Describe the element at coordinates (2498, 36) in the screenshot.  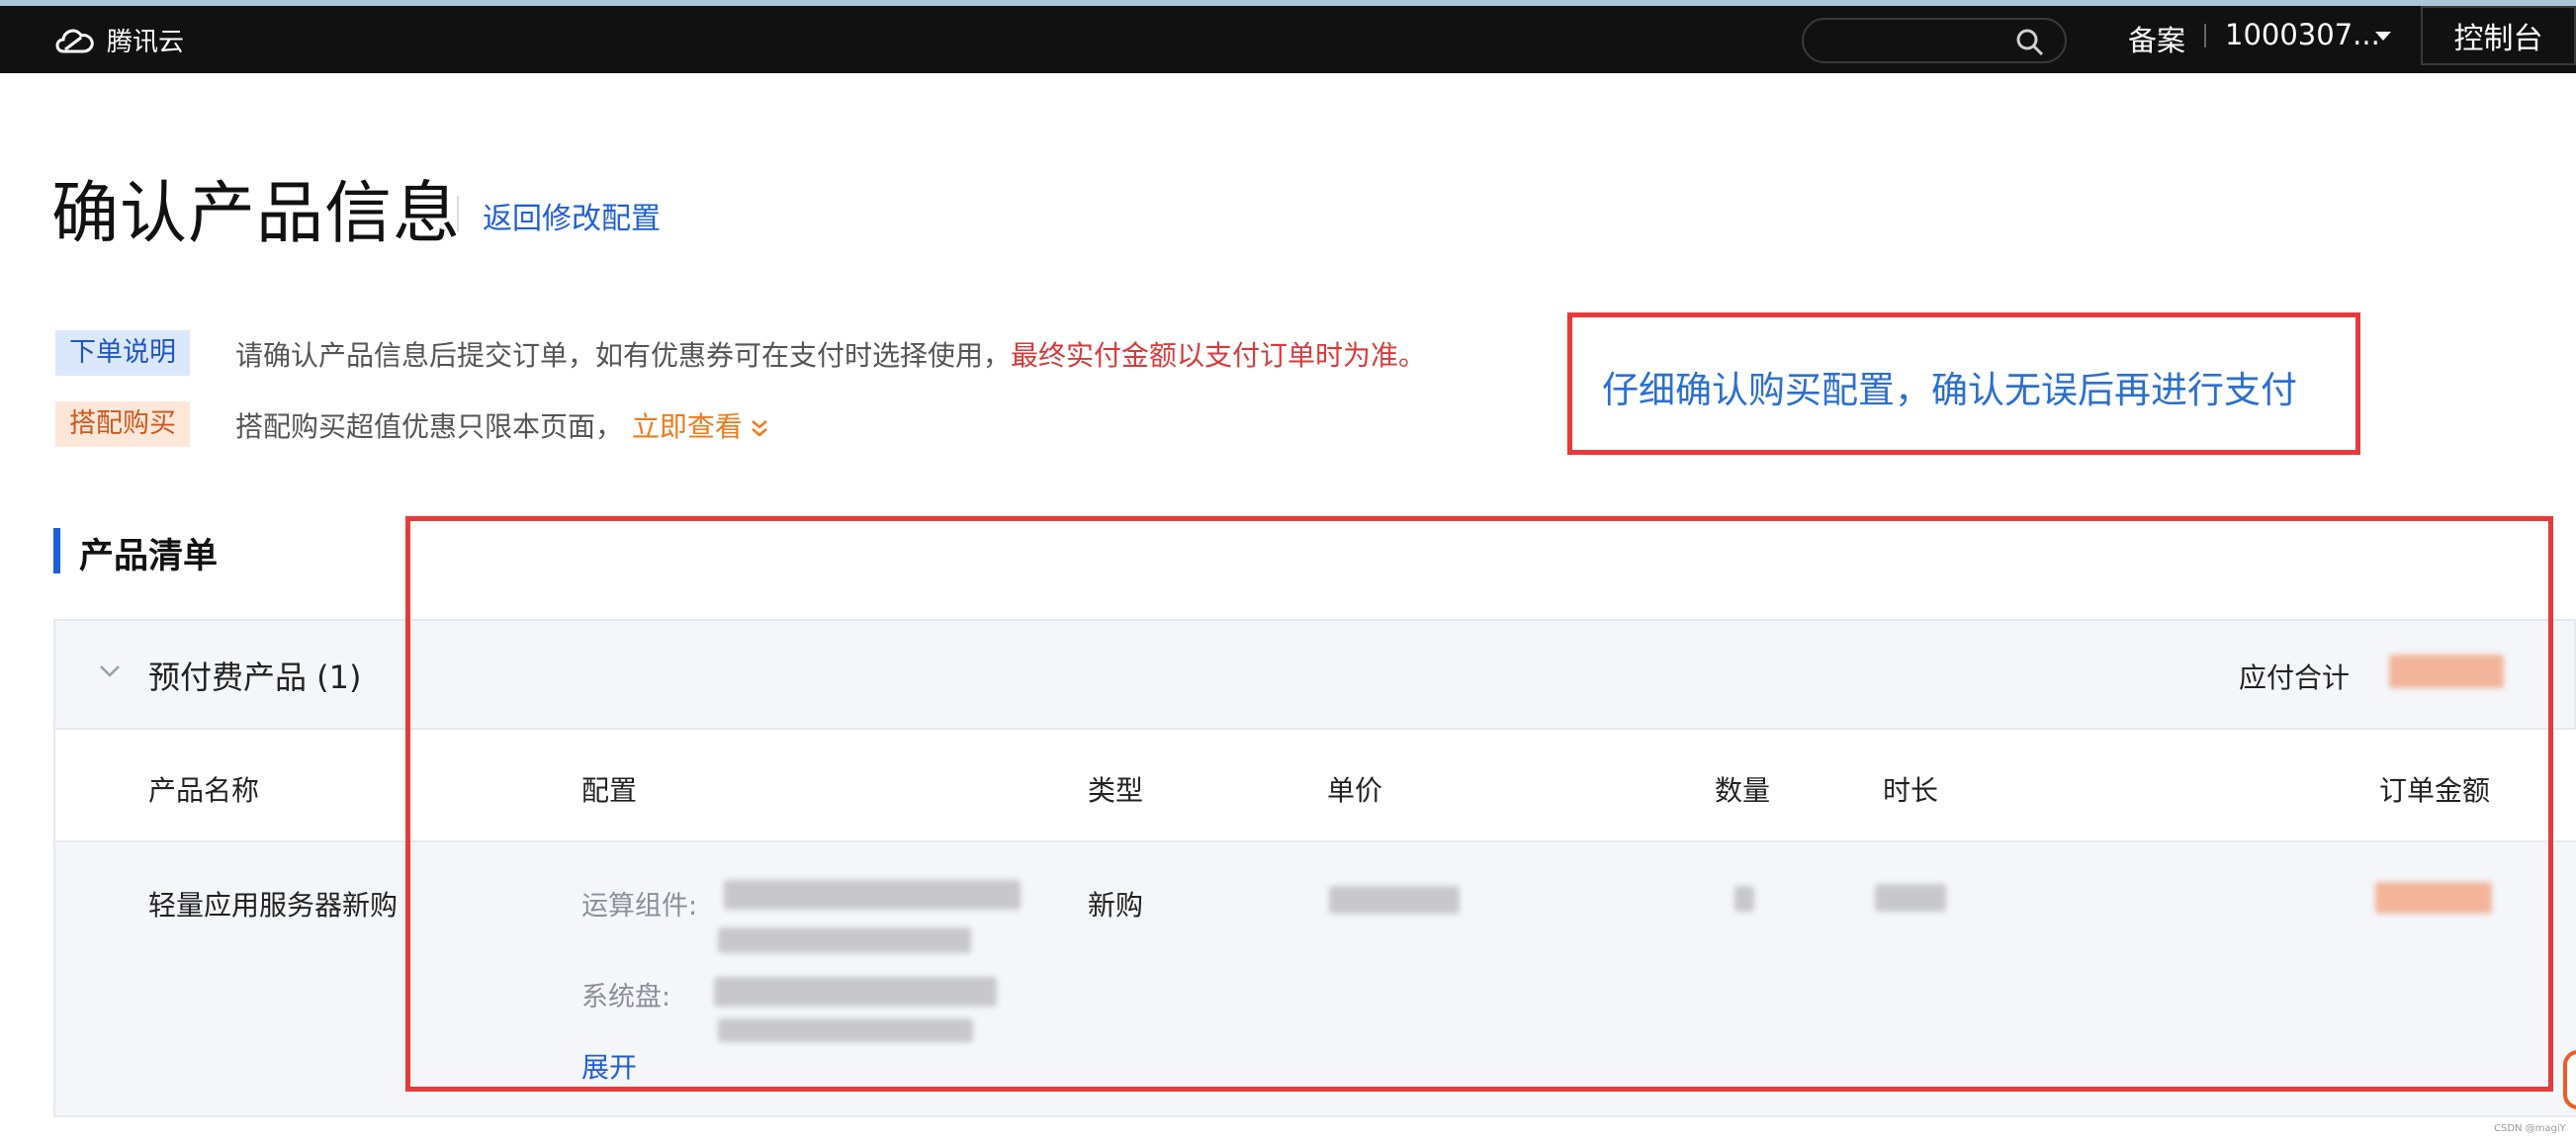
I see `console-button: 控制台` at that location.